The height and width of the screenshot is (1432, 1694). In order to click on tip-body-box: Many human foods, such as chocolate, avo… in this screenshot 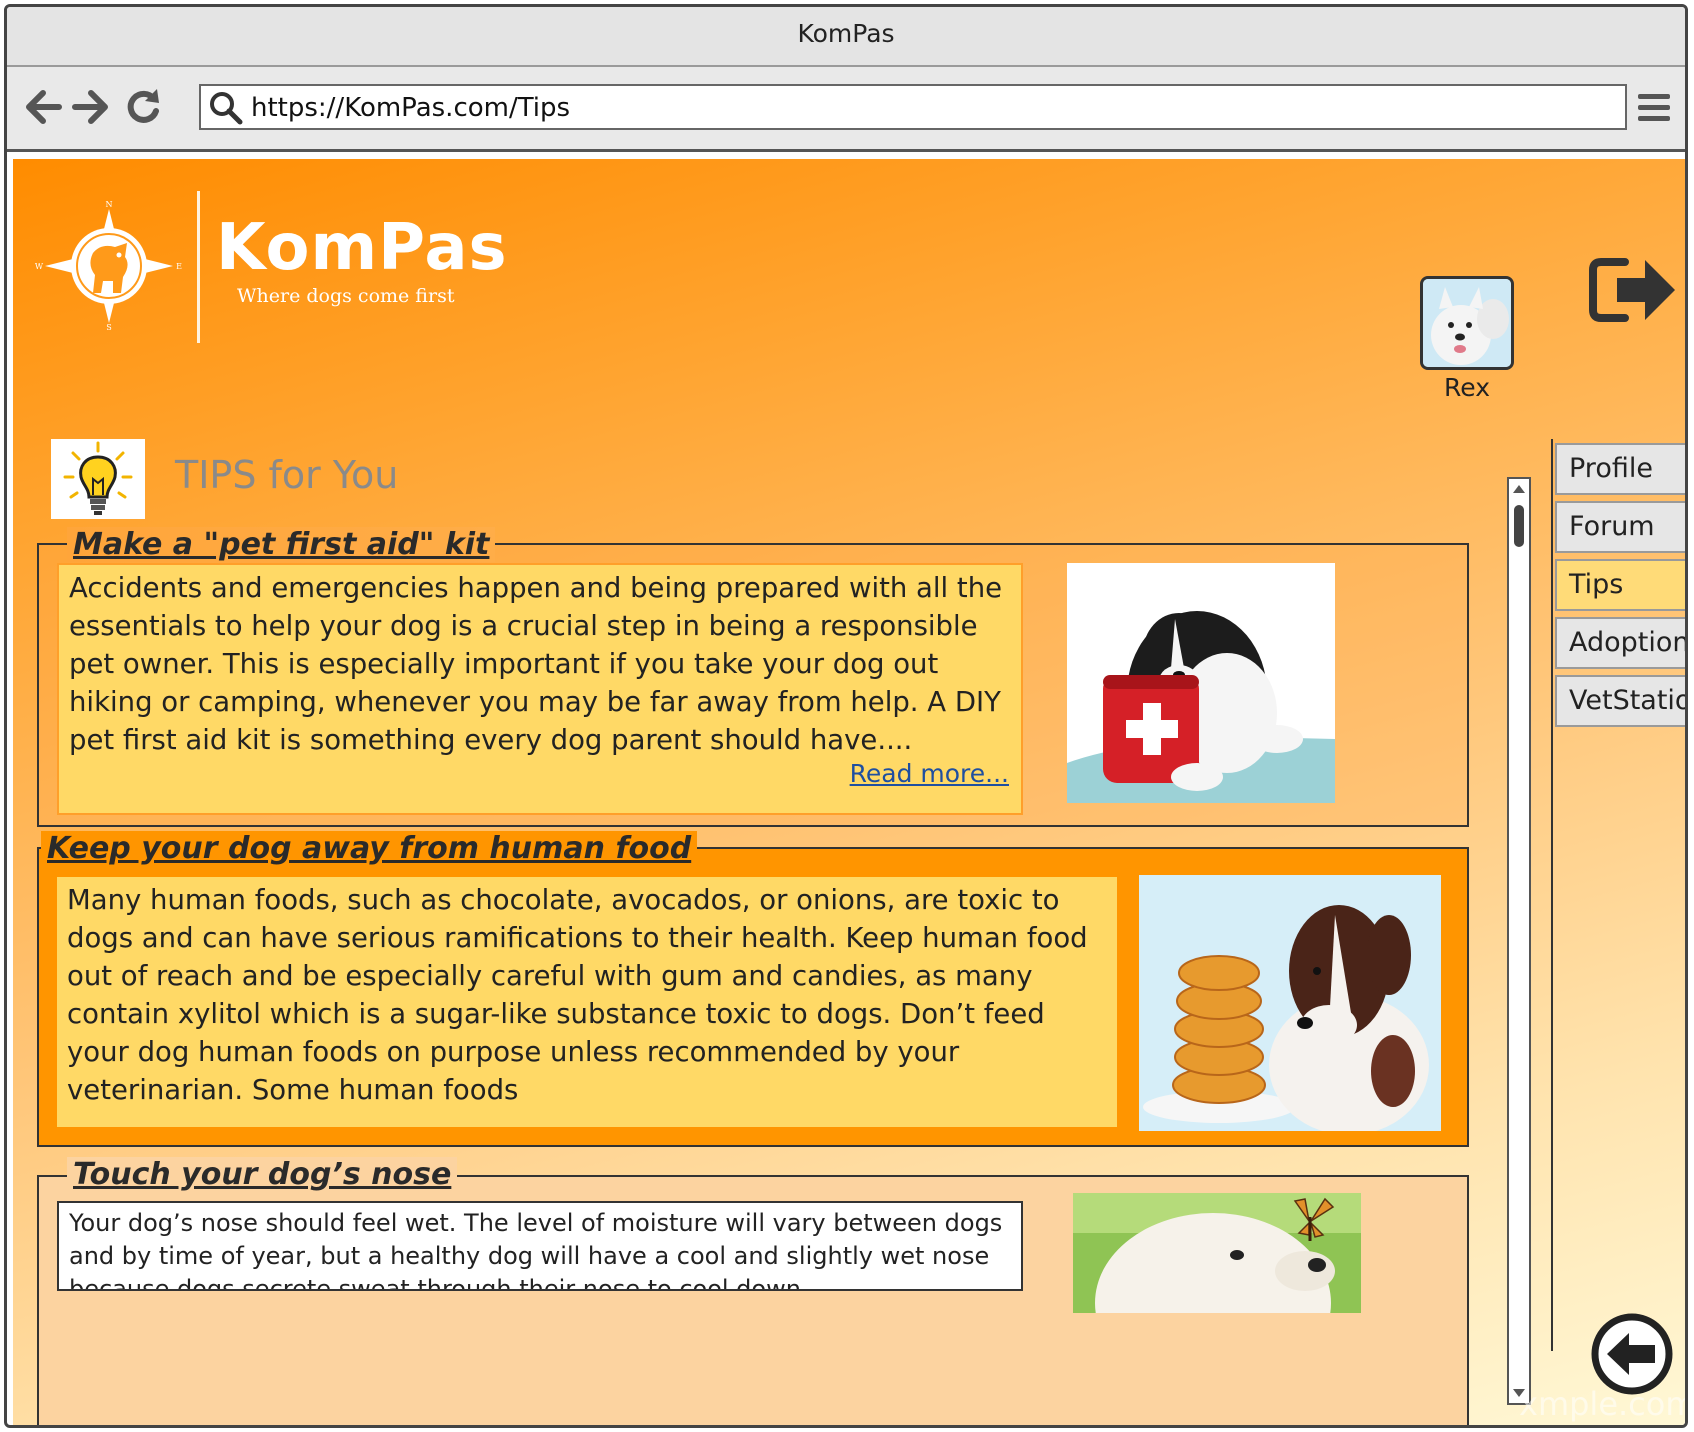, I will do `click(587, 1002)`.